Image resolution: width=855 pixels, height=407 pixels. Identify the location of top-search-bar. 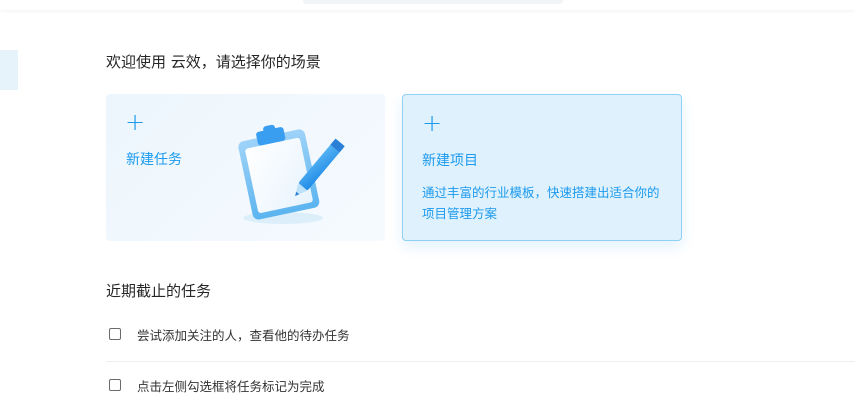
(433, 2).